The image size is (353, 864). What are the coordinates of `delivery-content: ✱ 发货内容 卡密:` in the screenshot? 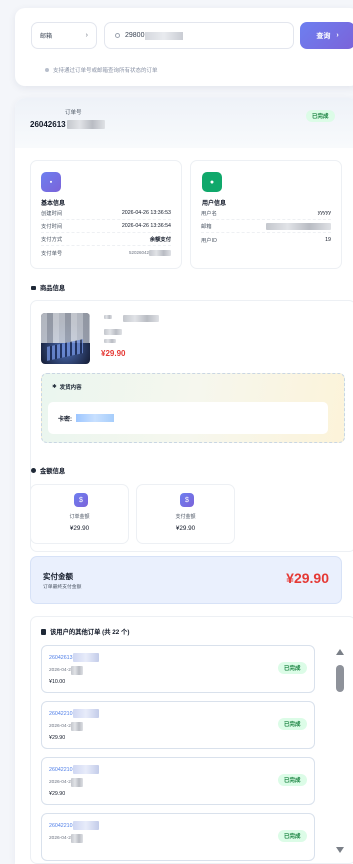 It's located at (193, 408).